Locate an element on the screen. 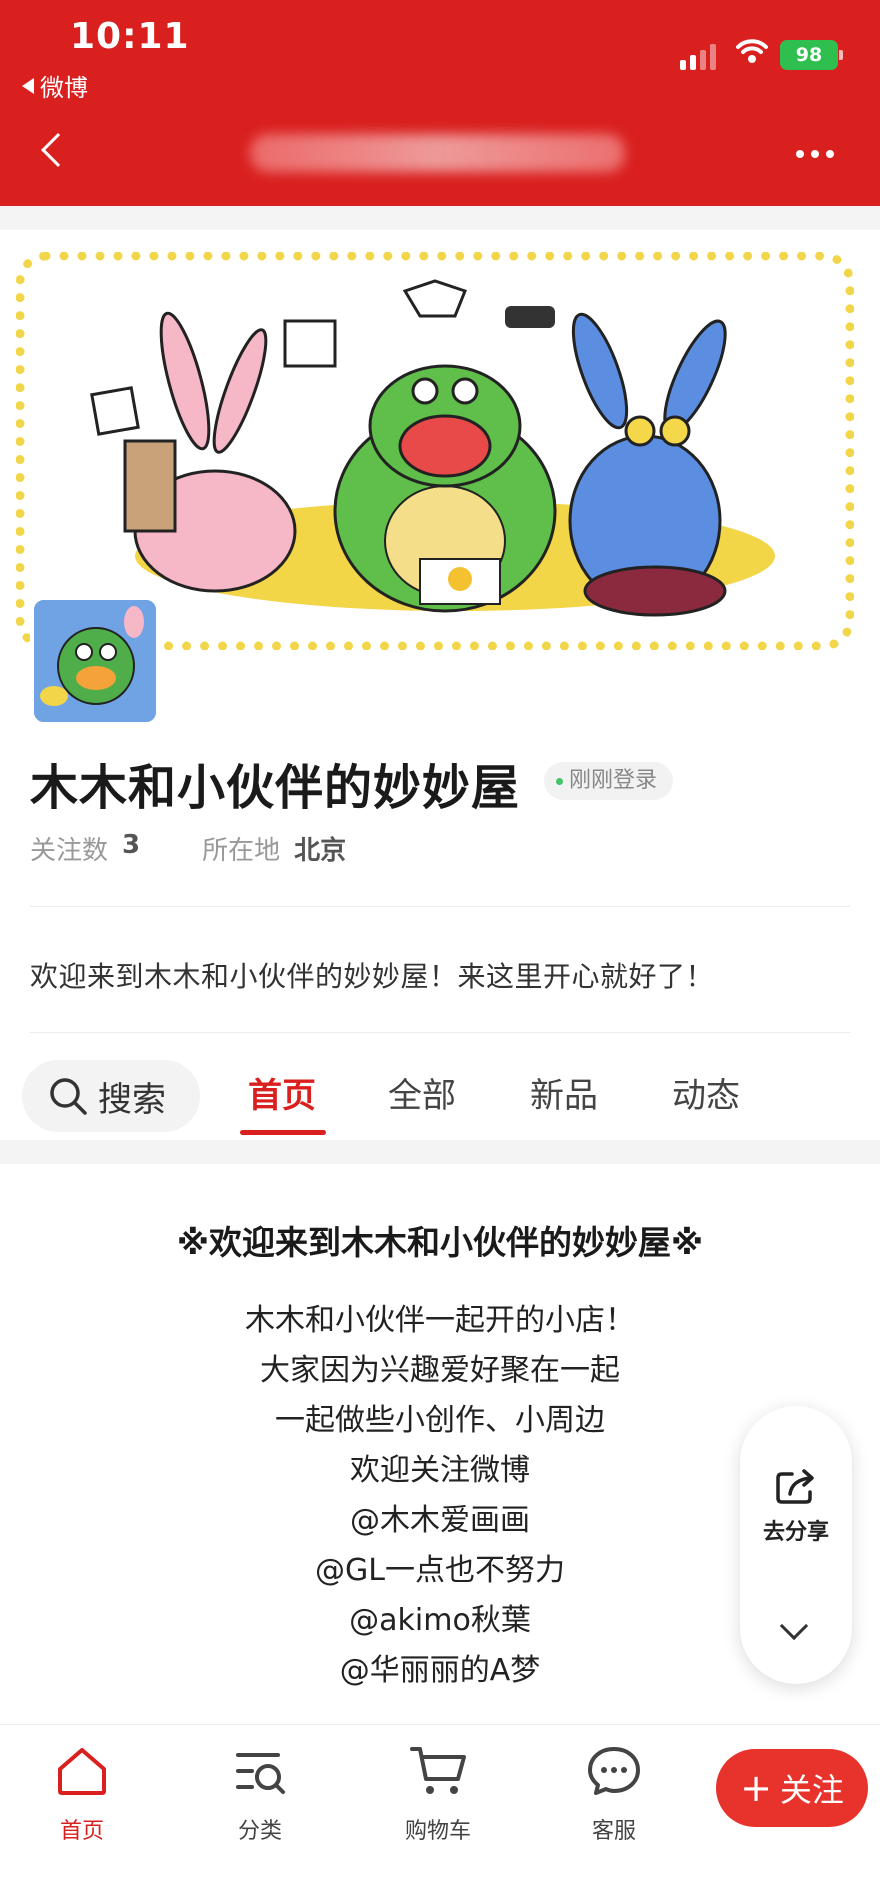  follow-button: + 关注 is located at coordinates (792, 1788).